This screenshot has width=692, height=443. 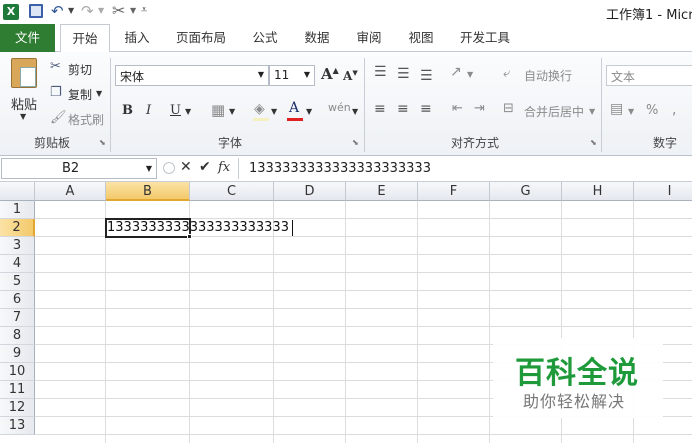 What do you see at coordinates (259, 109) in the screenshot?
I see `fill-color-icon: ◈` at bounding box center [259, 109].